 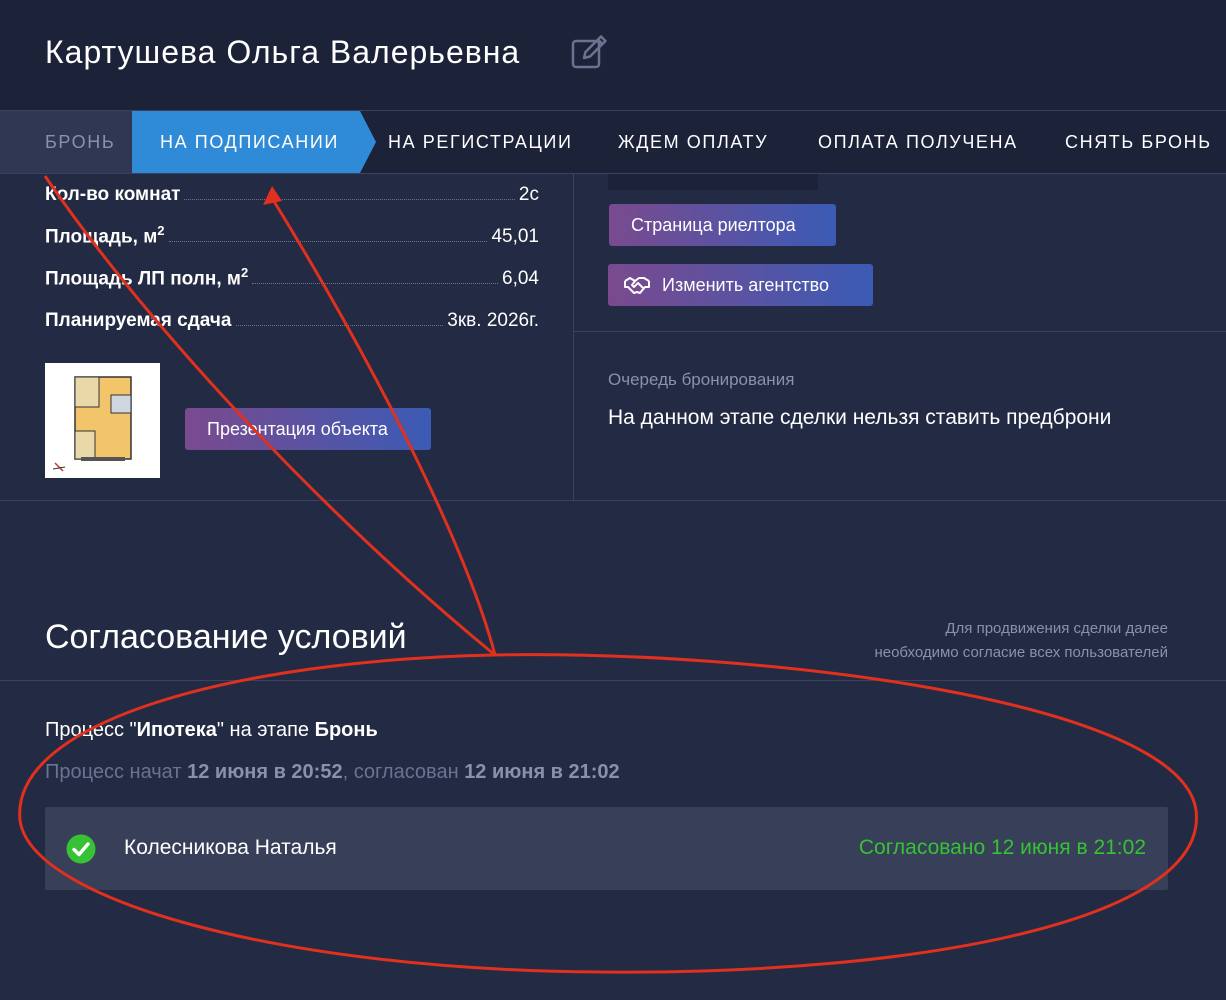 I want to click on prop-area: Площадь, м2 45,01, so click(x=292, y=233).